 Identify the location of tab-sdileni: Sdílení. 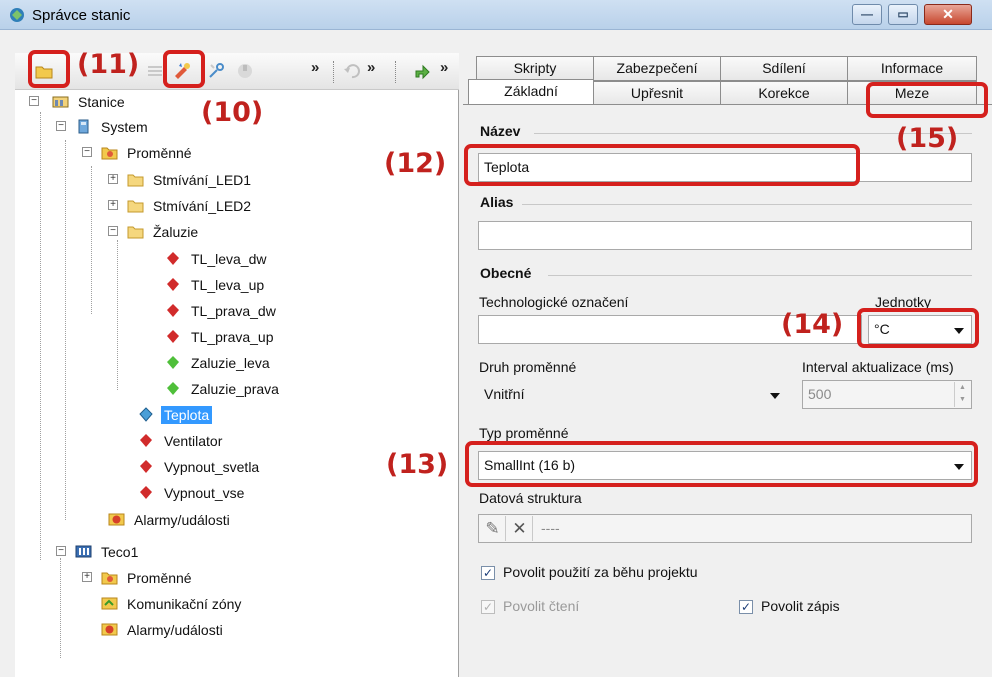
(784, 68).